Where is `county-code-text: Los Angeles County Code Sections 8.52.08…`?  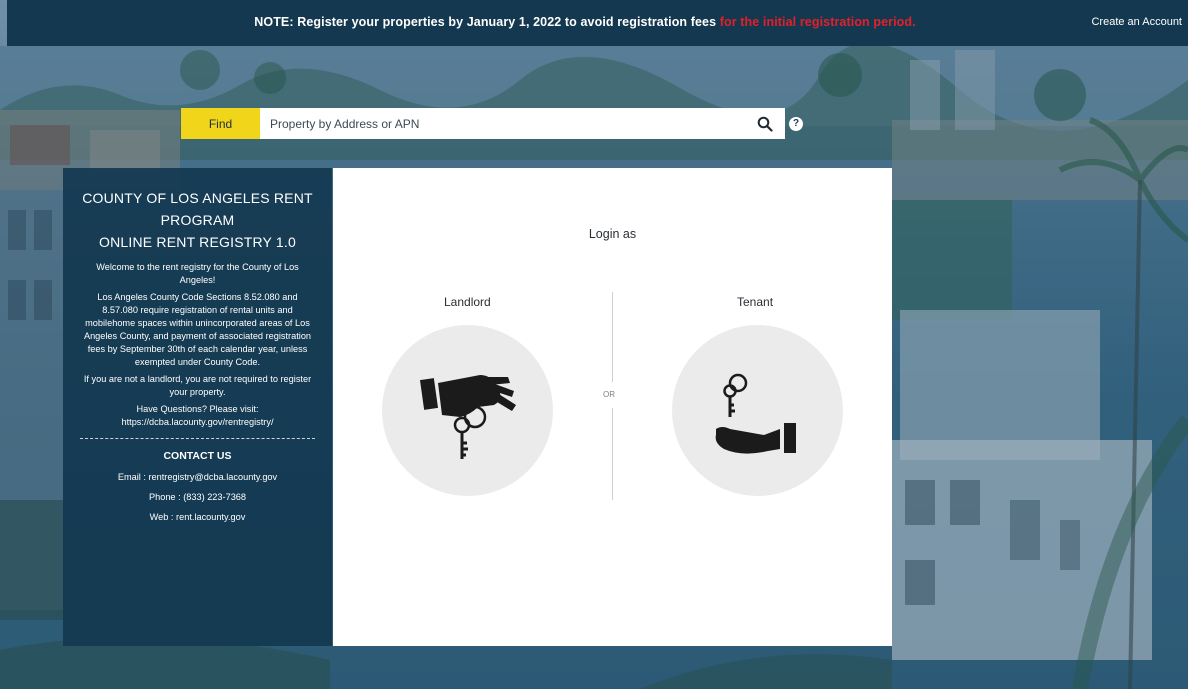 county-code-text: Los Angeles County Code Sections 8.52.08… is located at coordinates (197, 329).